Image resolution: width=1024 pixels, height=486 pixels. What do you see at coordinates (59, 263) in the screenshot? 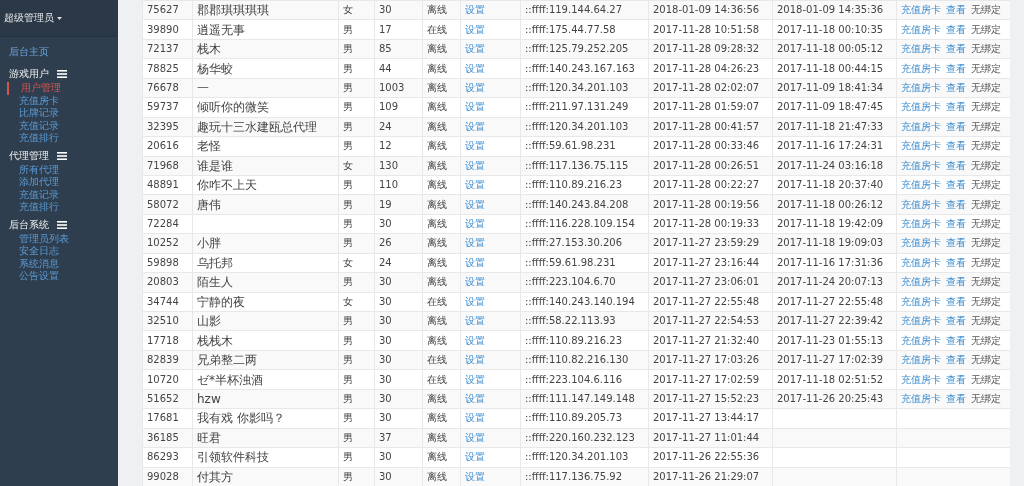
I see `sidebar-item: 系统消息` at bounding box center [59, 263].